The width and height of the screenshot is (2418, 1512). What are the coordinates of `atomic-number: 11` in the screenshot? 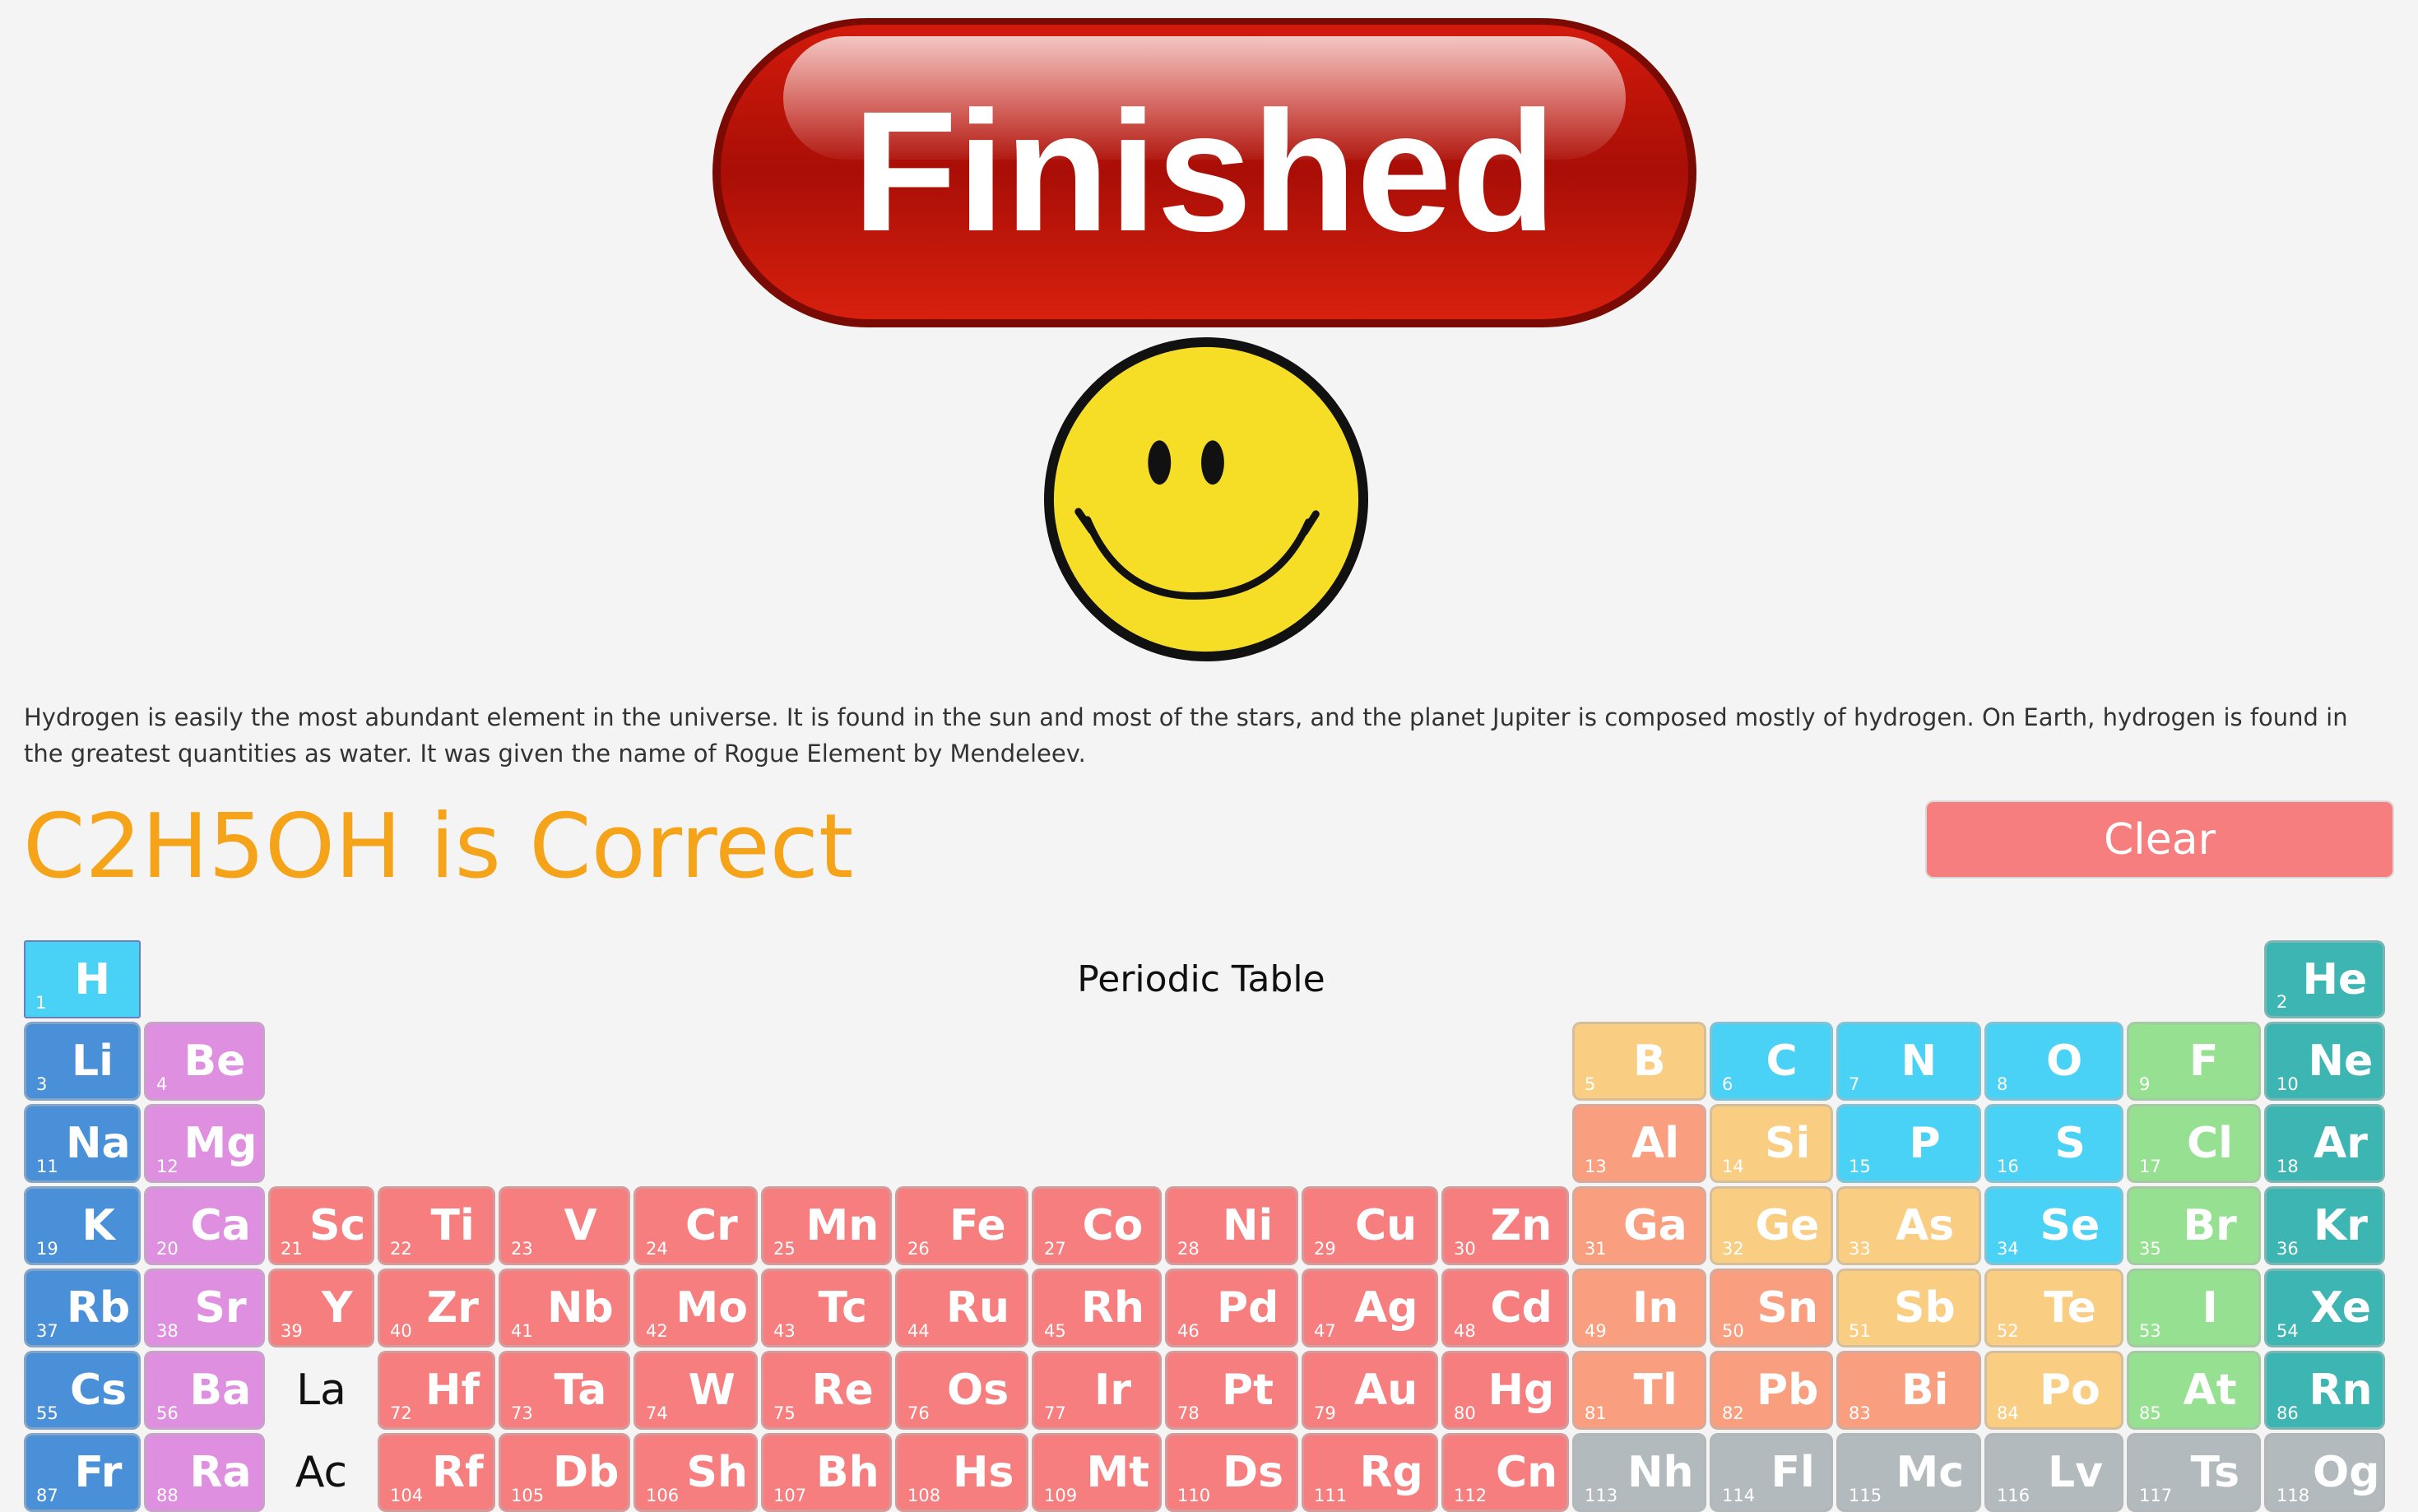 It's located at (47, 1166).